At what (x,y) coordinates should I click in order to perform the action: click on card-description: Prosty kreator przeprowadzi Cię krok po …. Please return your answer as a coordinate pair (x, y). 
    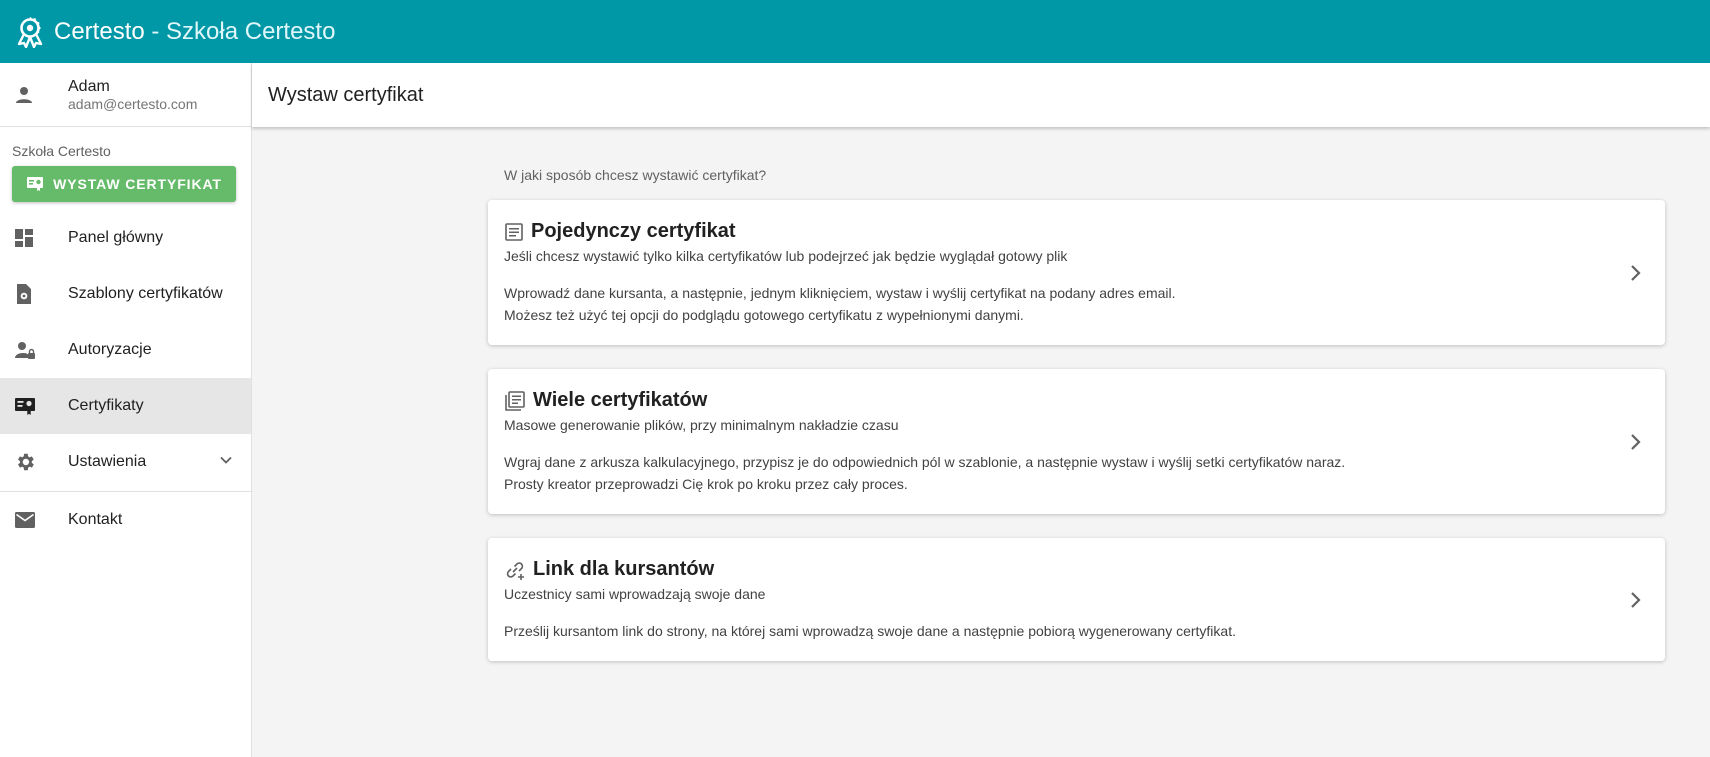
    Looking at the image, I should click on (706, 484).